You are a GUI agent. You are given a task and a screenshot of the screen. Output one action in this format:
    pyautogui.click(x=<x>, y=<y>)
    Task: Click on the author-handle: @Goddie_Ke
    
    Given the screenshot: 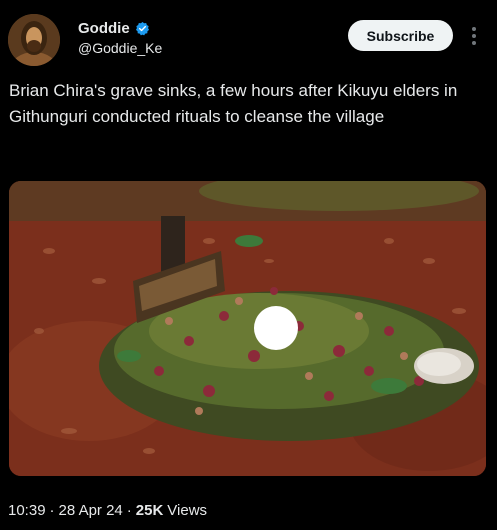 What is the action you would take?
    pyautogui.click(x=120, y=48)
    